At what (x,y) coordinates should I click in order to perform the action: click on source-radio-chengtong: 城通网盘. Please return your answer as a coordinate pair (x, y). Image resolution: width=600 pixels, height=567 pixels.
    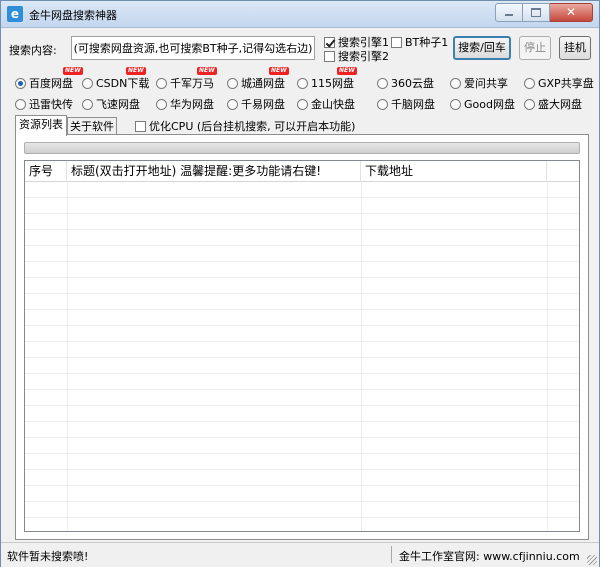
    Looking at the image, I should click on (256, 83).